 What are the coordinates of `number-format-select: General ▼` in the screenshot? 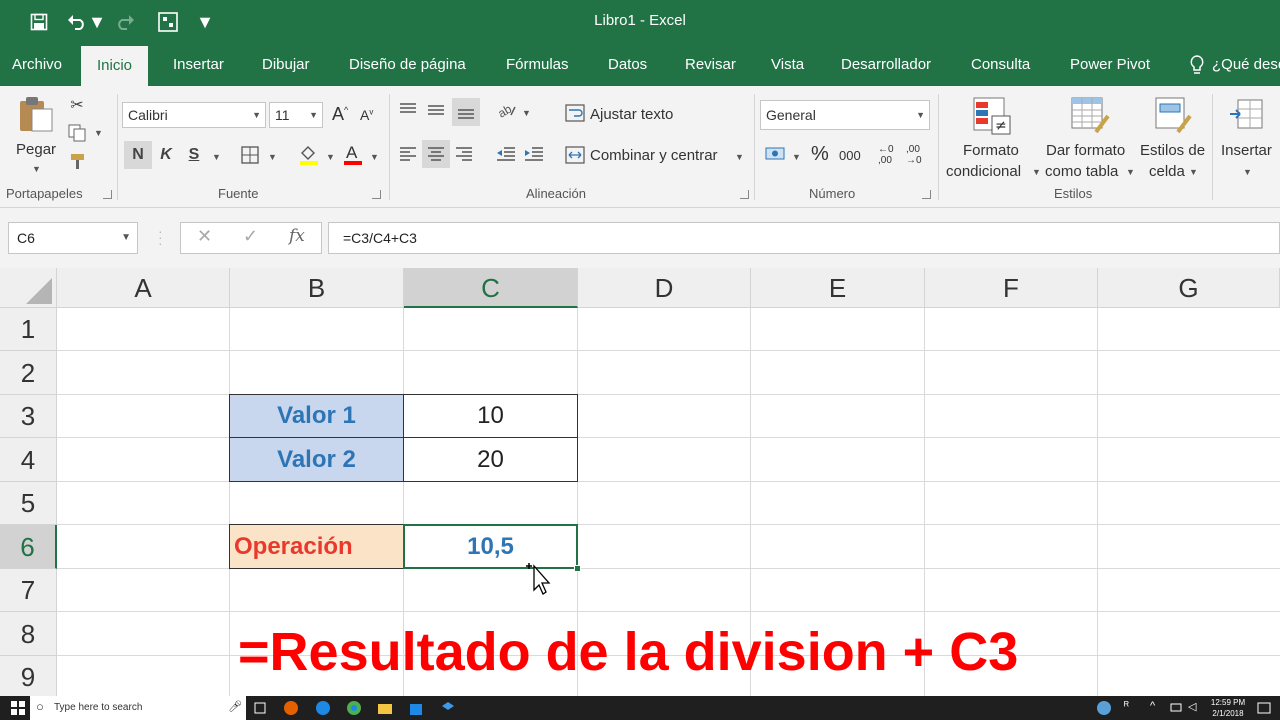 It's located at (845, 115).